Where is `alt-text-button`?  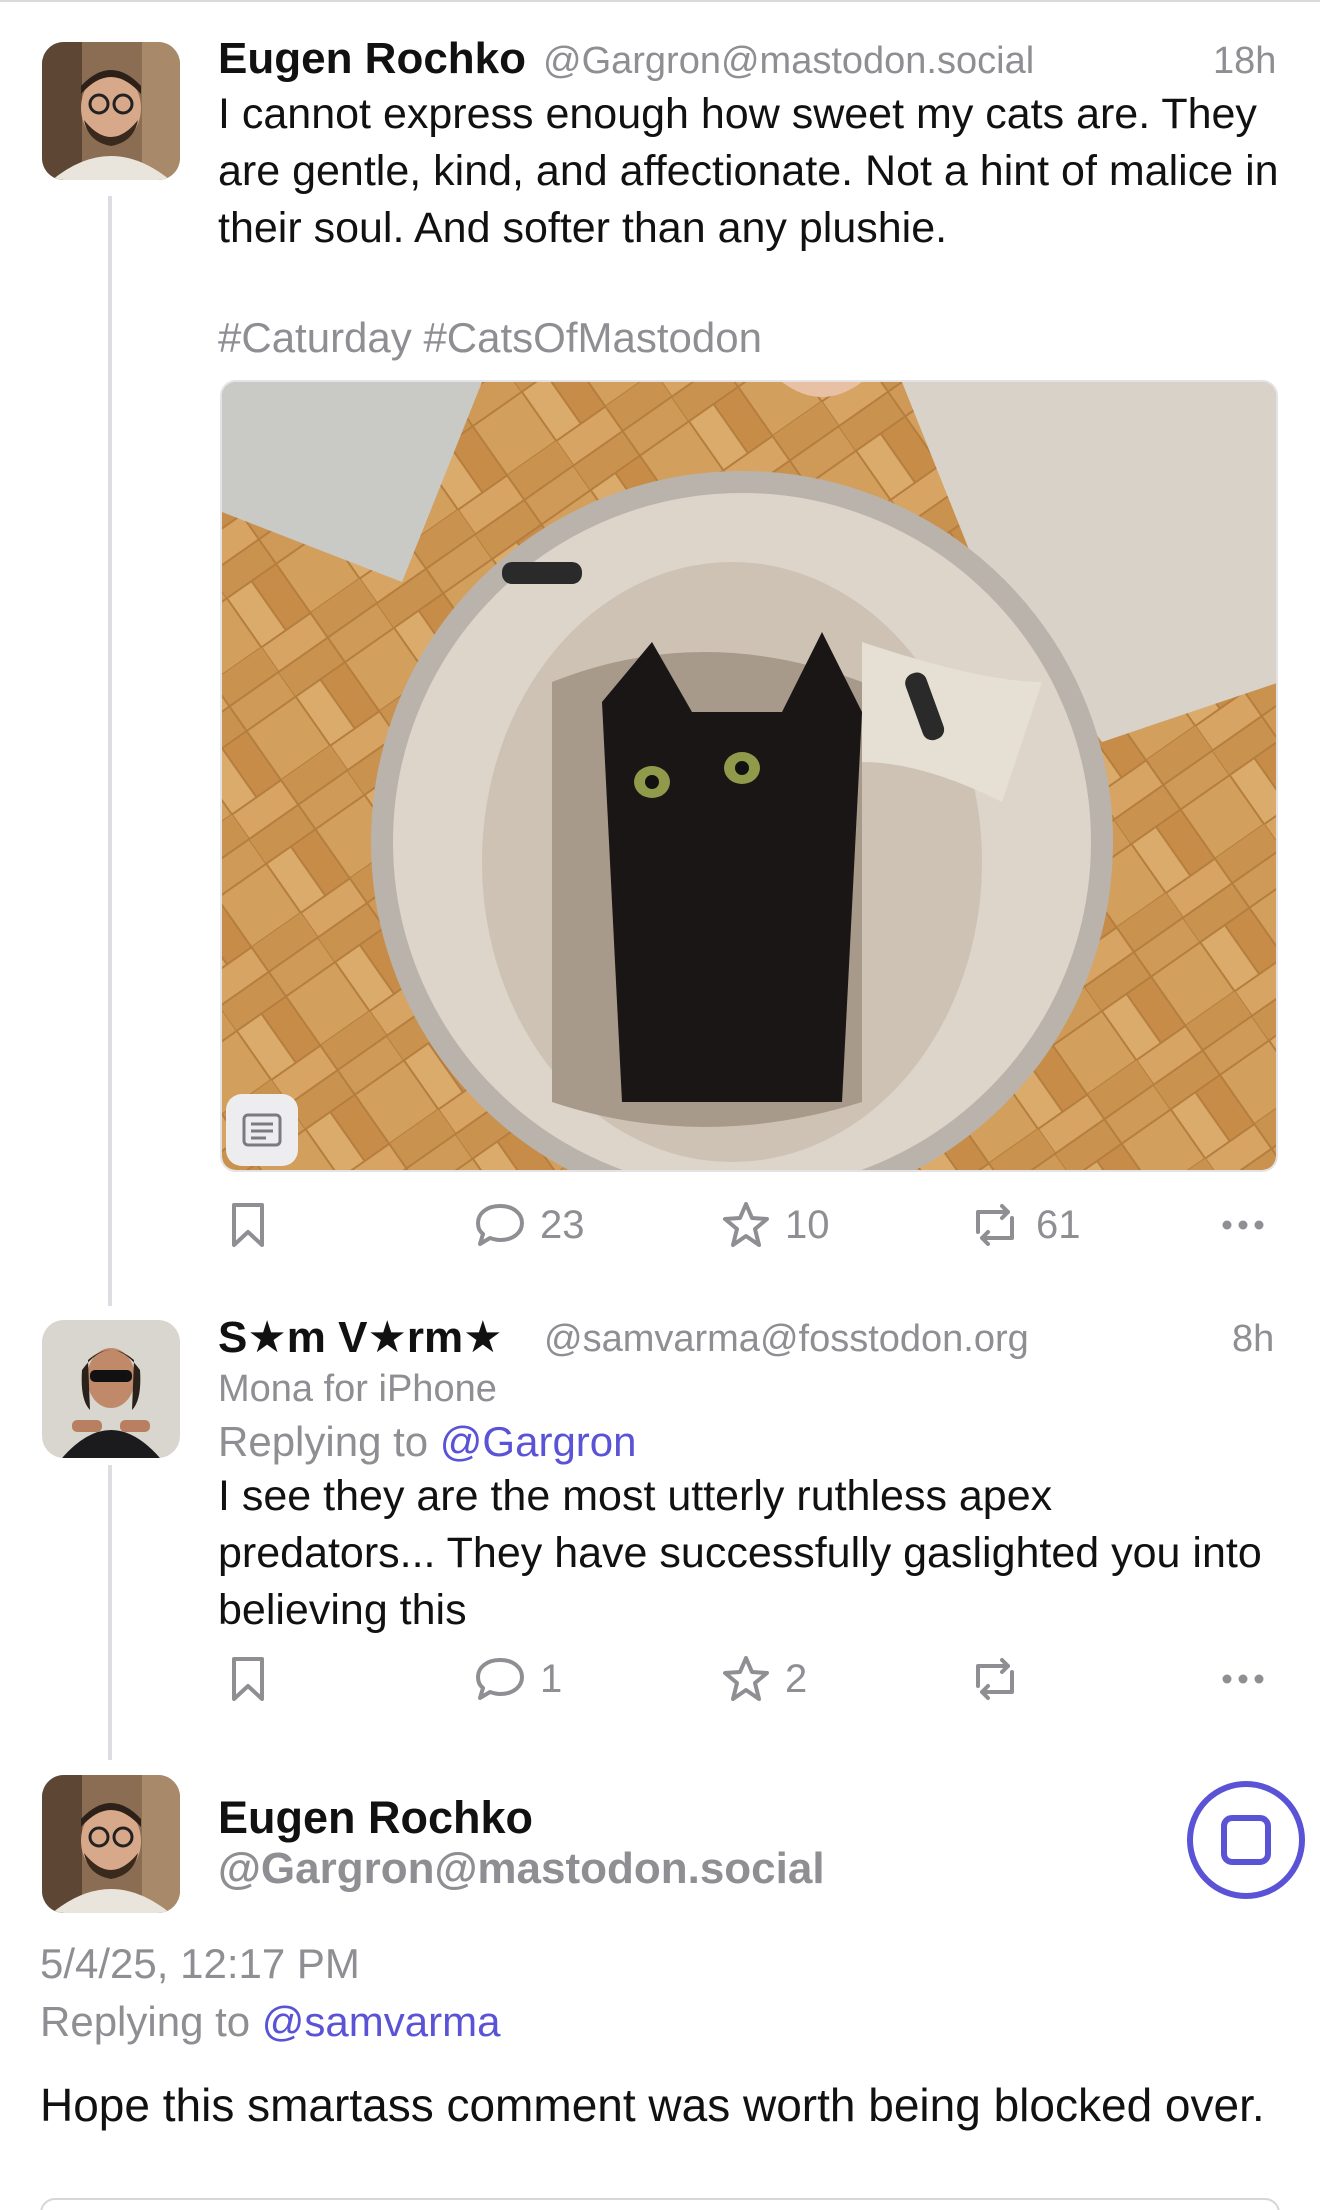 alt-text-button is located at coordinates (262, 1130).